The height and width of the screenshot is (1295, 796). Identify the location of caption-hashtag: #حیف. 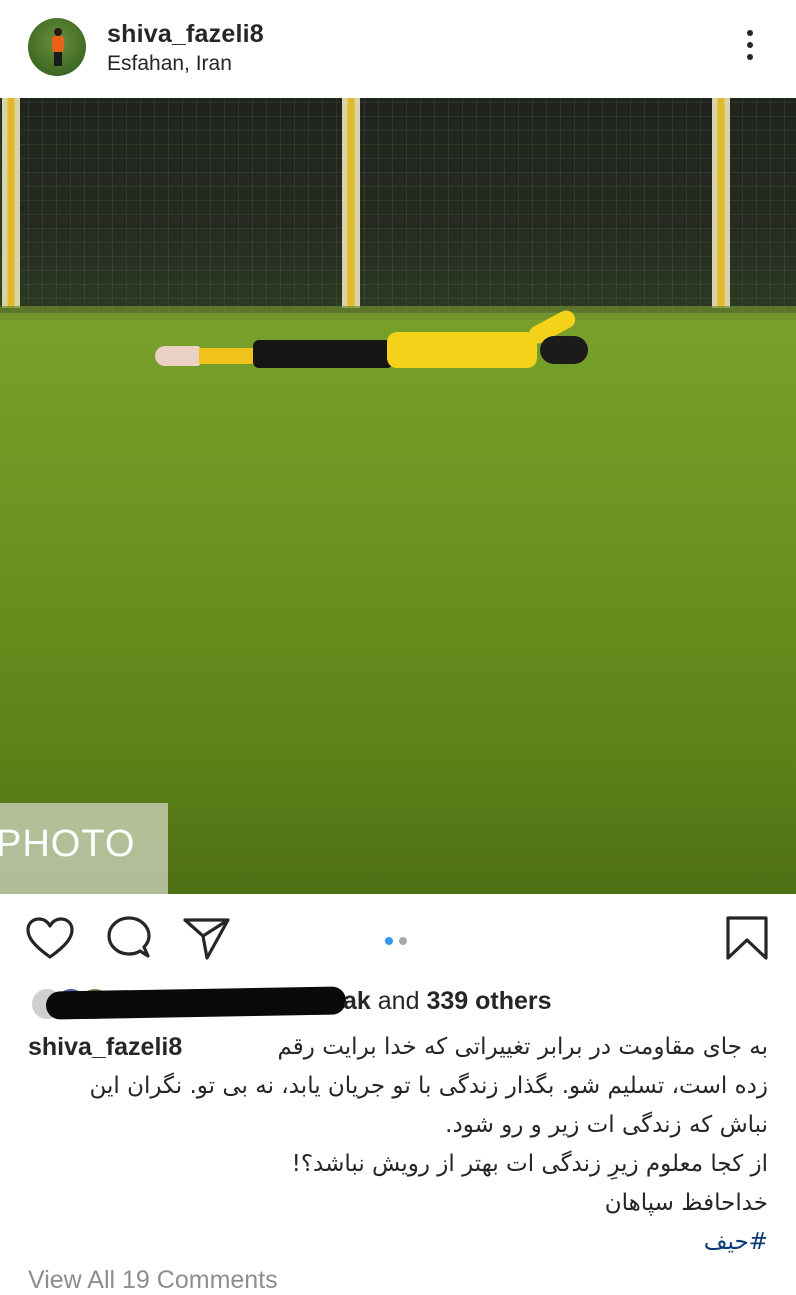
(398, 1242).